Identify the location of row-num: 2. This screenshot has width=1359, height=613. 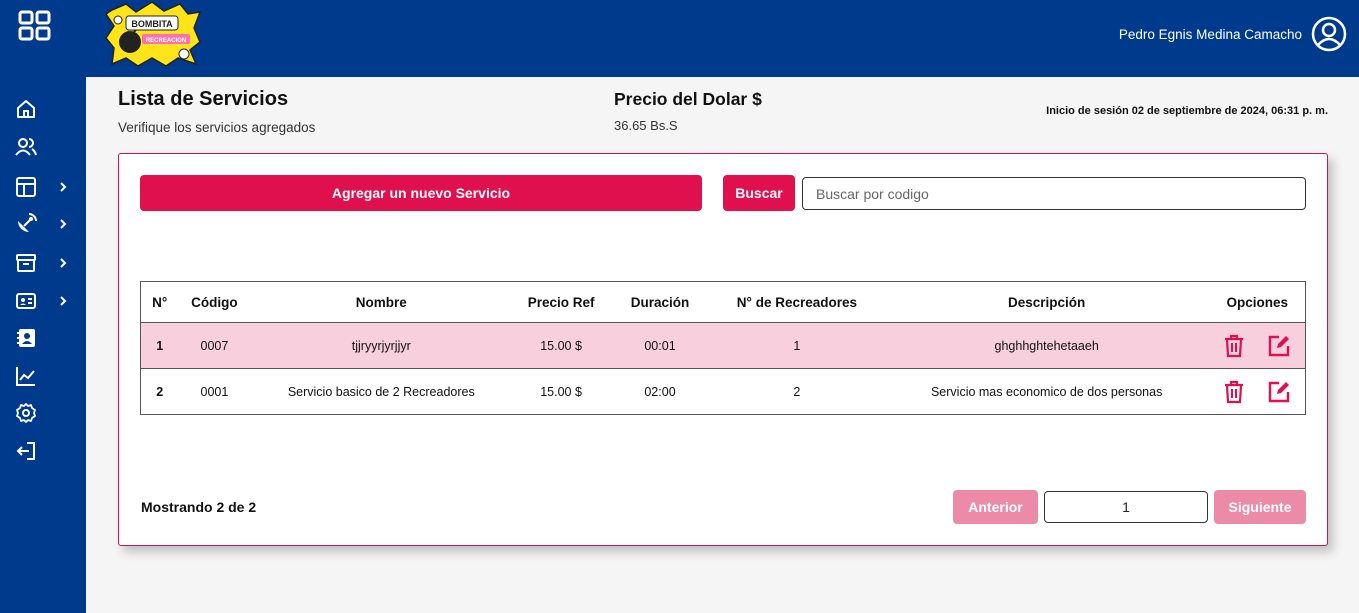
(159, 391).